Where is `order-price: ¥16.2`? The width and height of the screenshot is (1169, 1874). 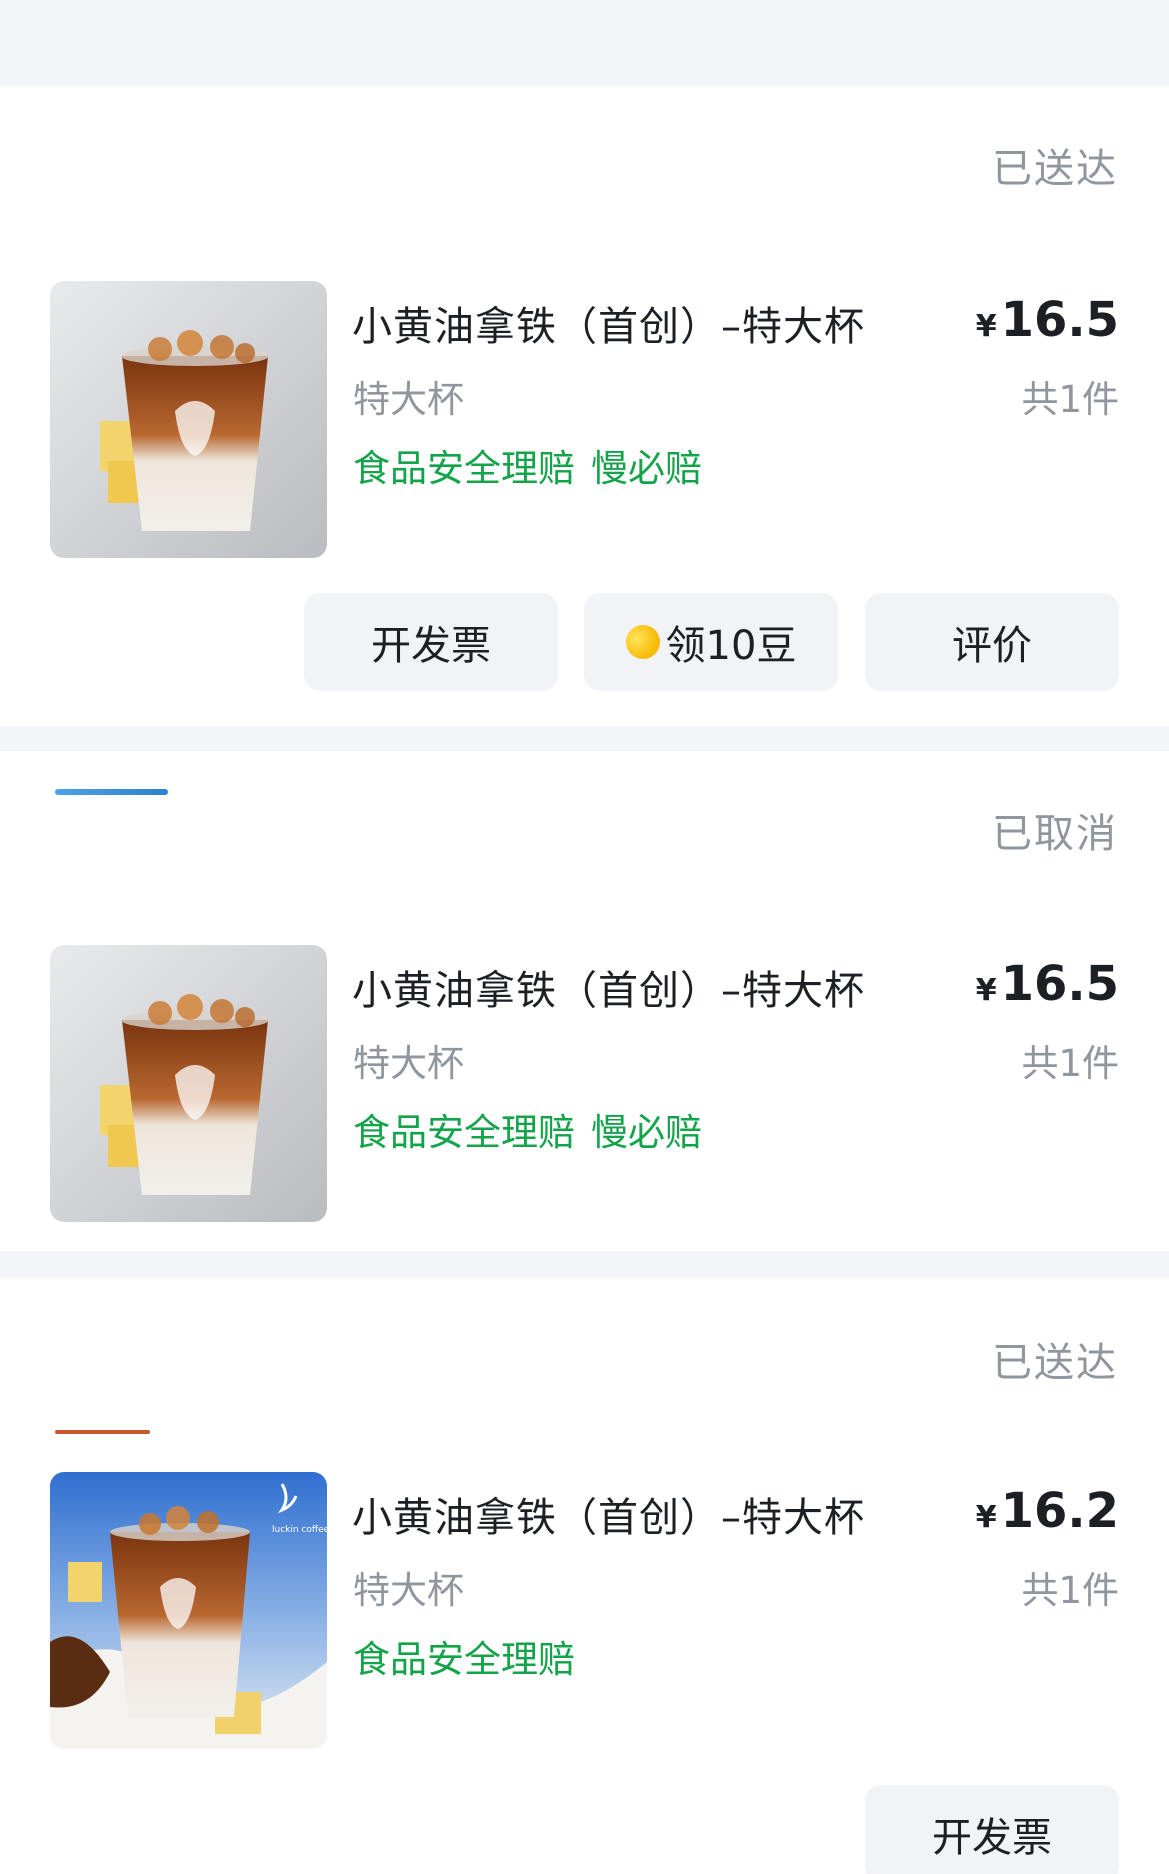 order-price: ¥16.2 is located at coordinates (1047, 1511).